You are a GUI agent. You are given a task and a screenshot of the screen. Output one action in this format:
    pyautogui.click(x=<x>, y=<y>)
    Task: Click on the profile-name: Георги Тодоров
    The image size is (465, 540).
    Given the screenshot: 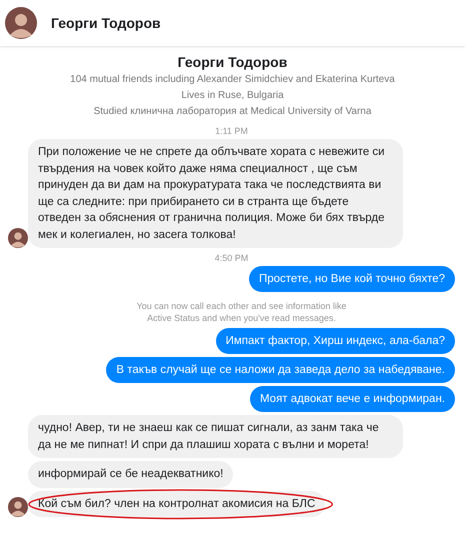 What is the action you would take?
    pyautogui.click(x=232, y=62)
    